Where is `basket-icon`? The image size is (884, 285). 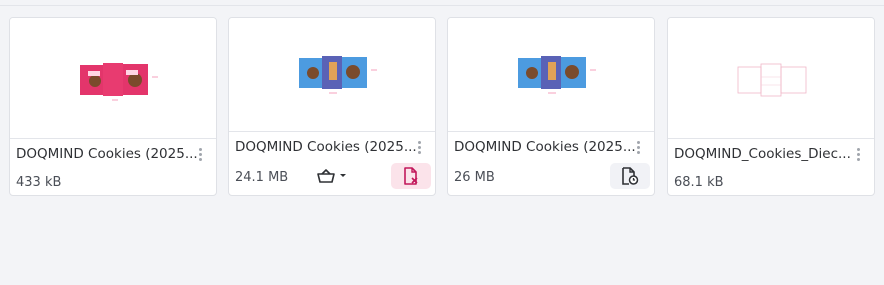 basket-icon is located at coordinates (326, 176).